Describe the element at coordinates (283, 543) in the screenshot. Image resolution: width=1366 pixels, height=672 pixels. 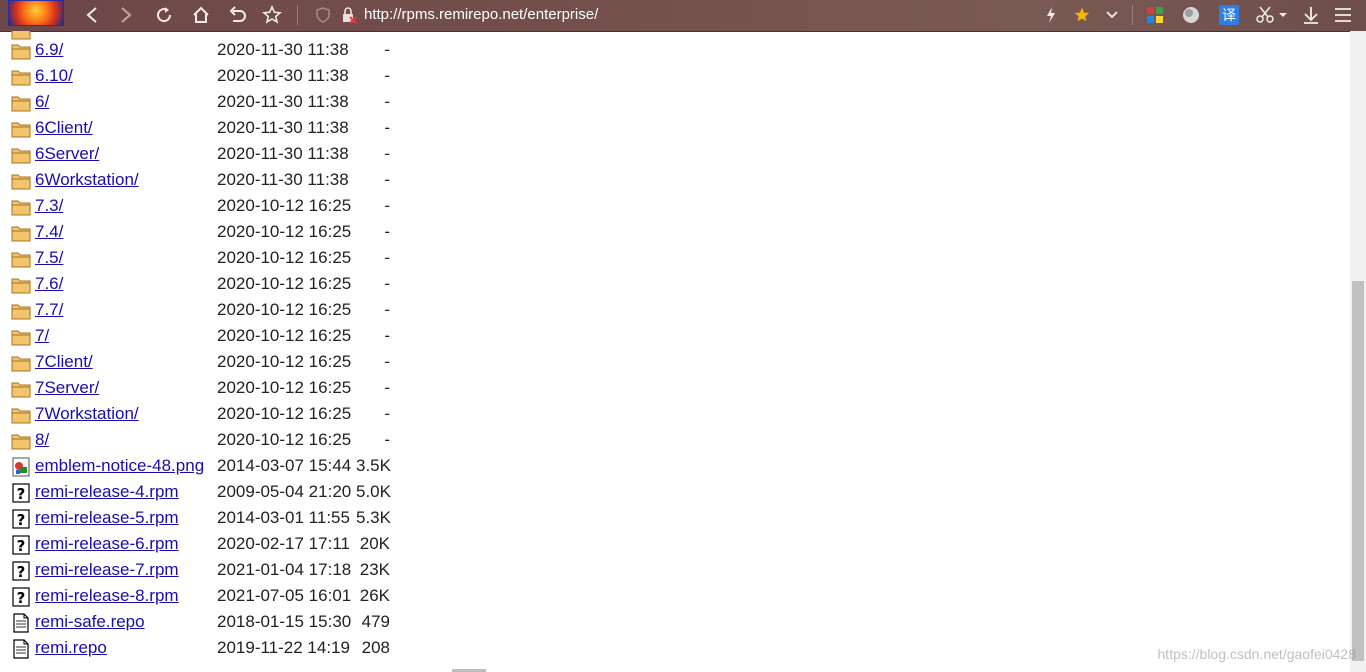
I see `last-modified: 2020-02-17 17:11` at that location.